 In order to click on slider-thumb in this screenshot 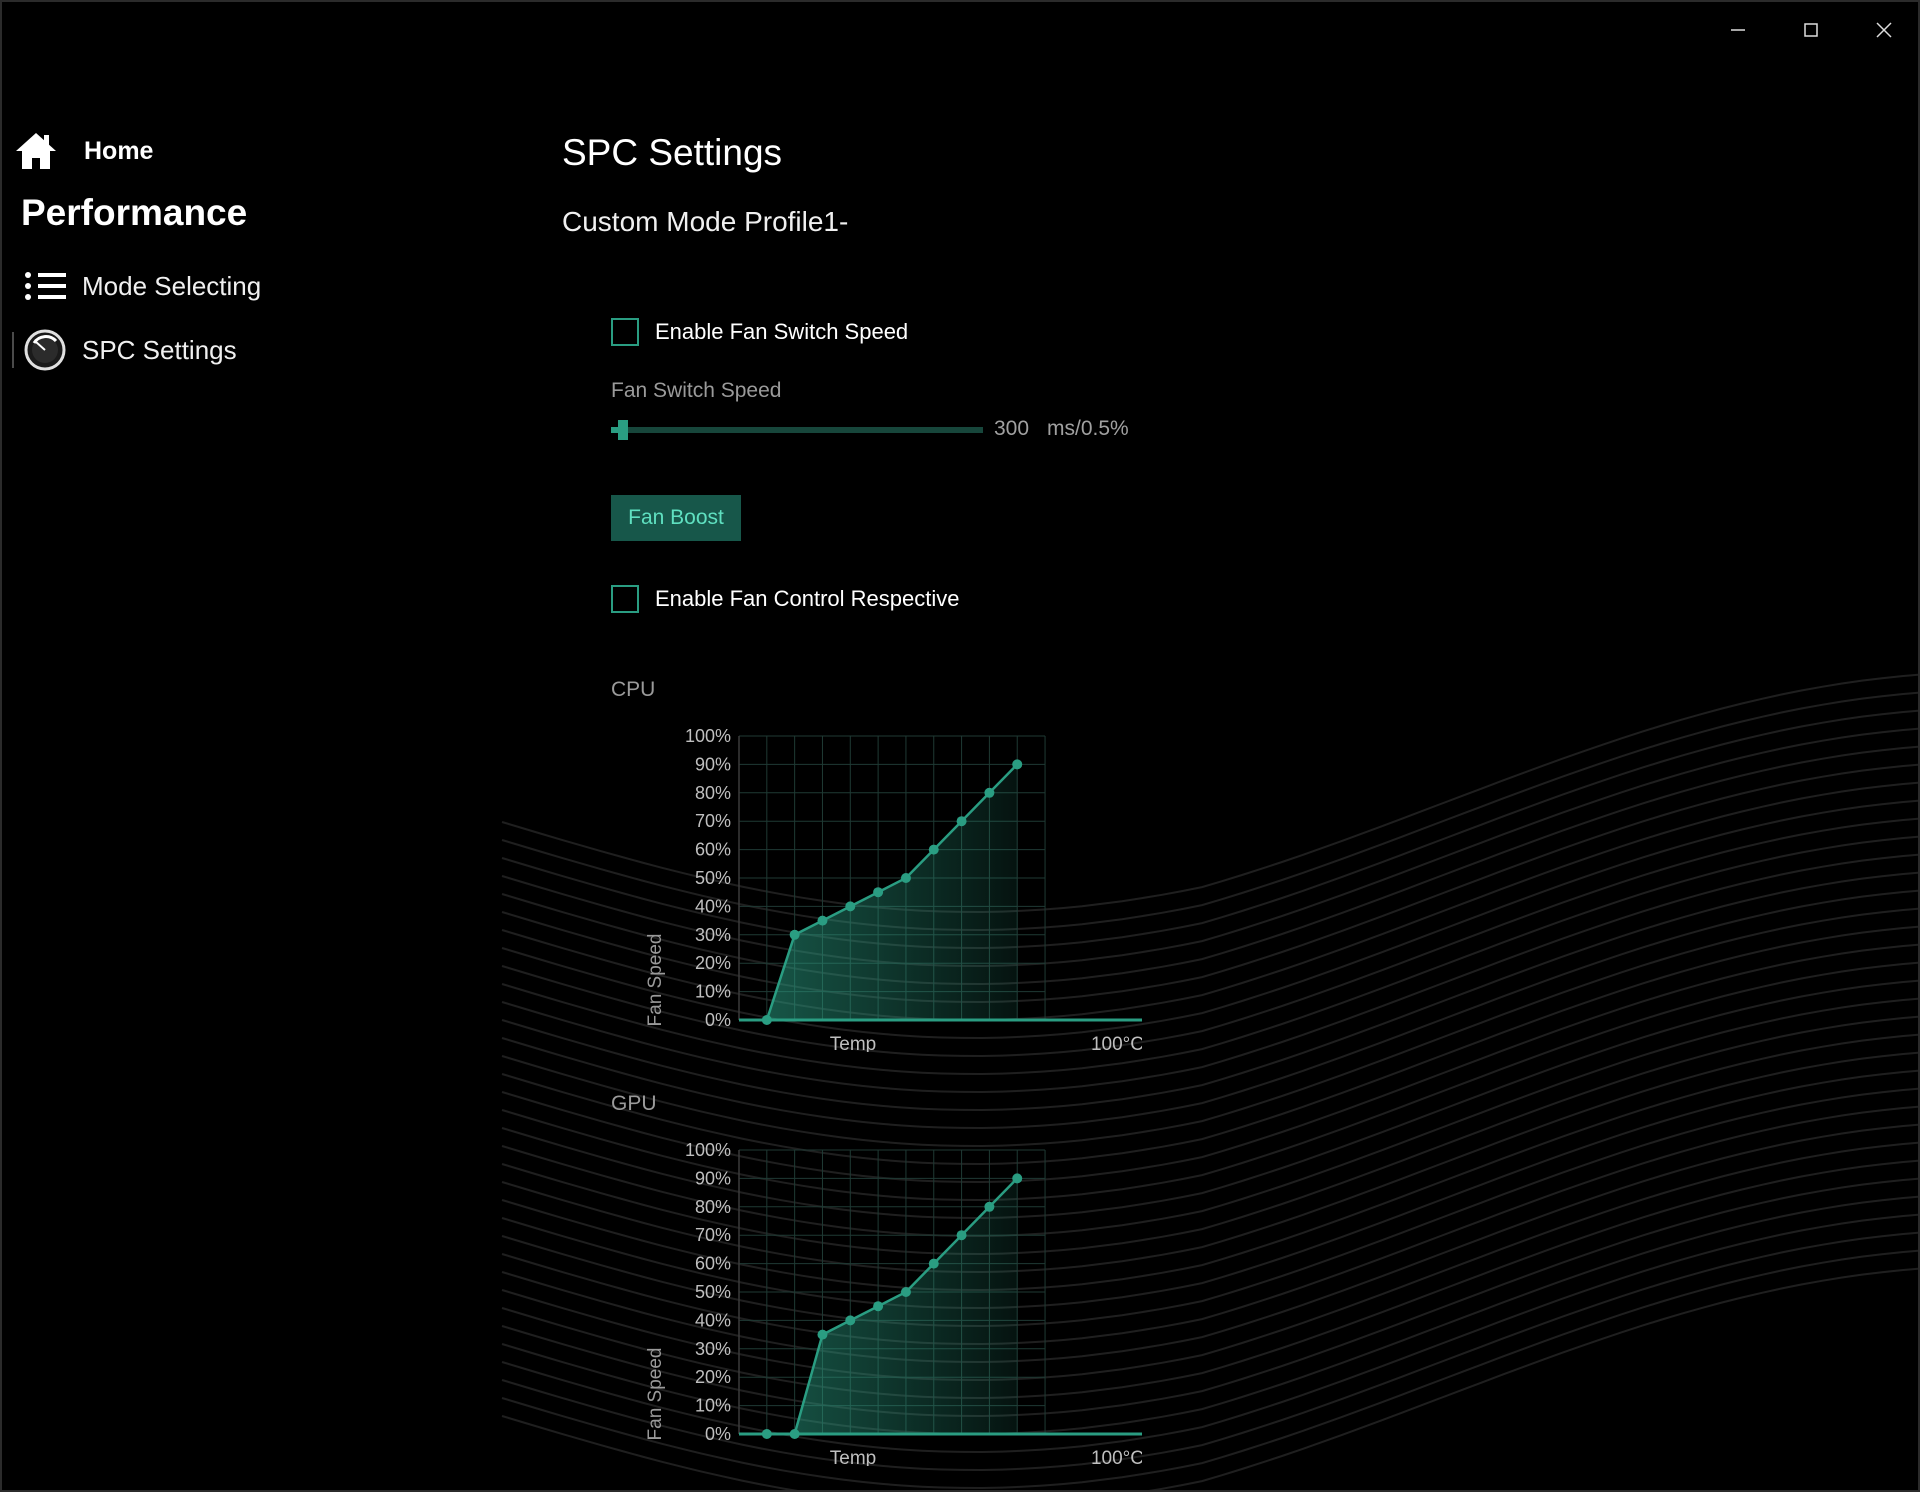, I will do `click(623, 430)`.